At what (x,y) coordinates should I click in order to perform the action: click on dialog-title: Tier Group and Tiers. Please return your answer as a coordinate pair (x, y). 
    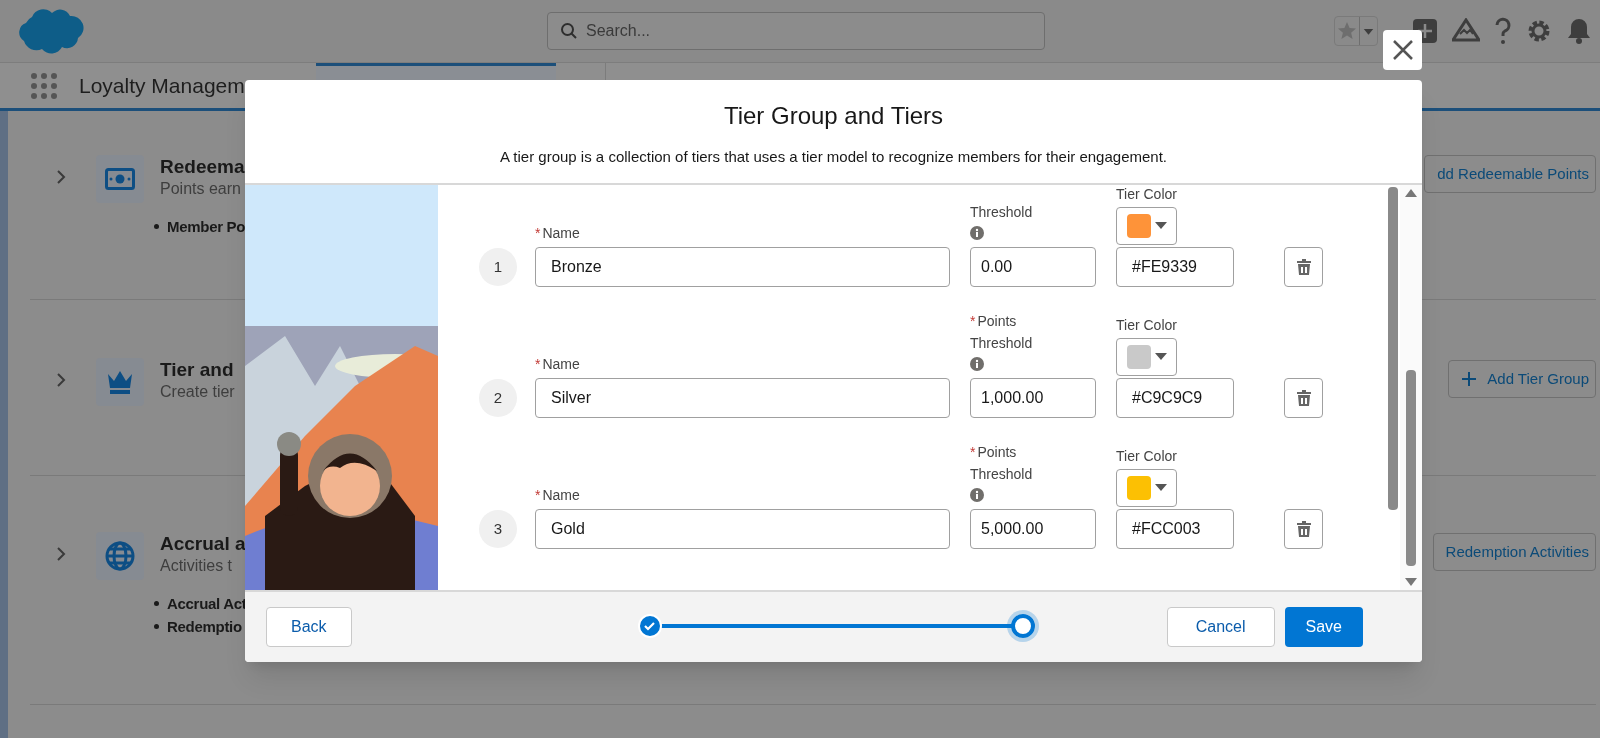
    Looking at the image, I should click on (833, 116).